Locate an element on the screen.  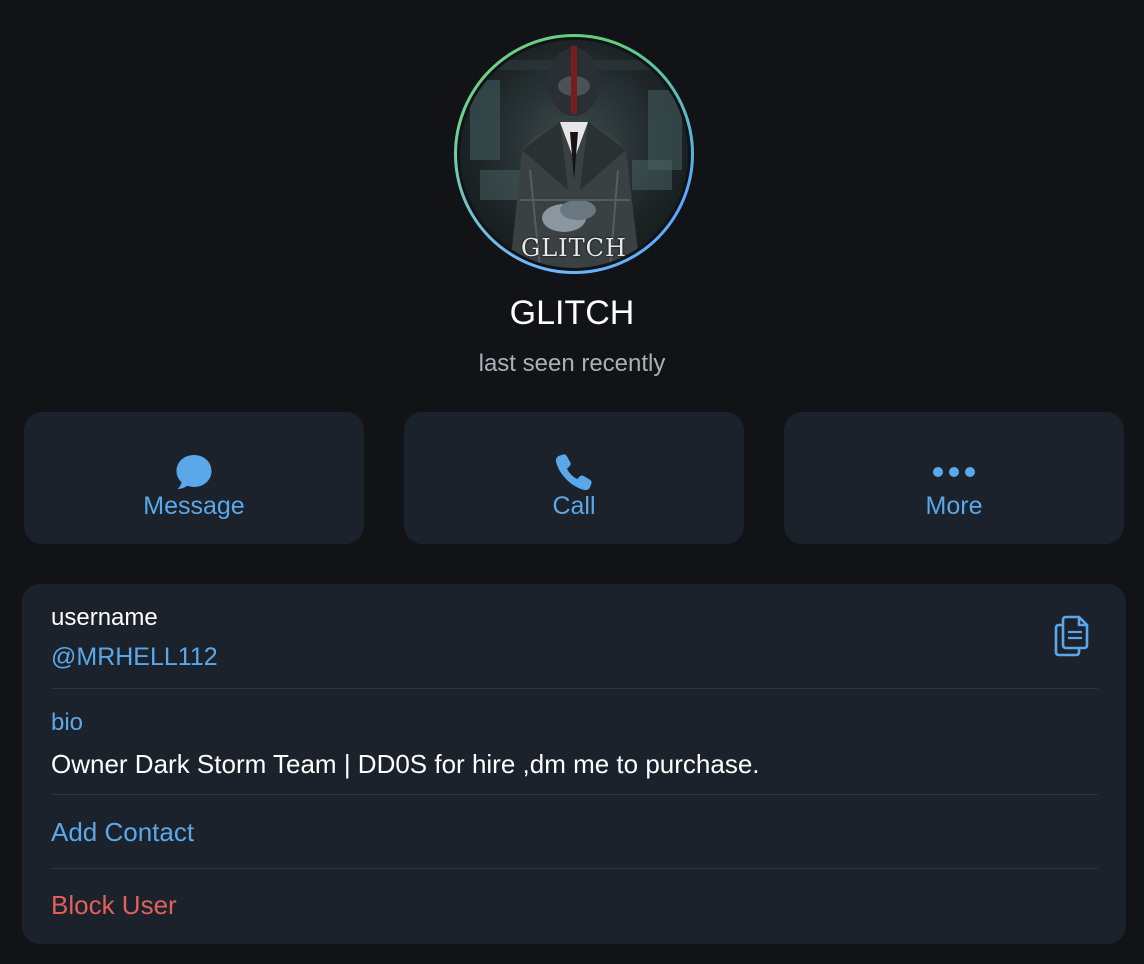
message-button: Message is located at coordinates (194, 478).